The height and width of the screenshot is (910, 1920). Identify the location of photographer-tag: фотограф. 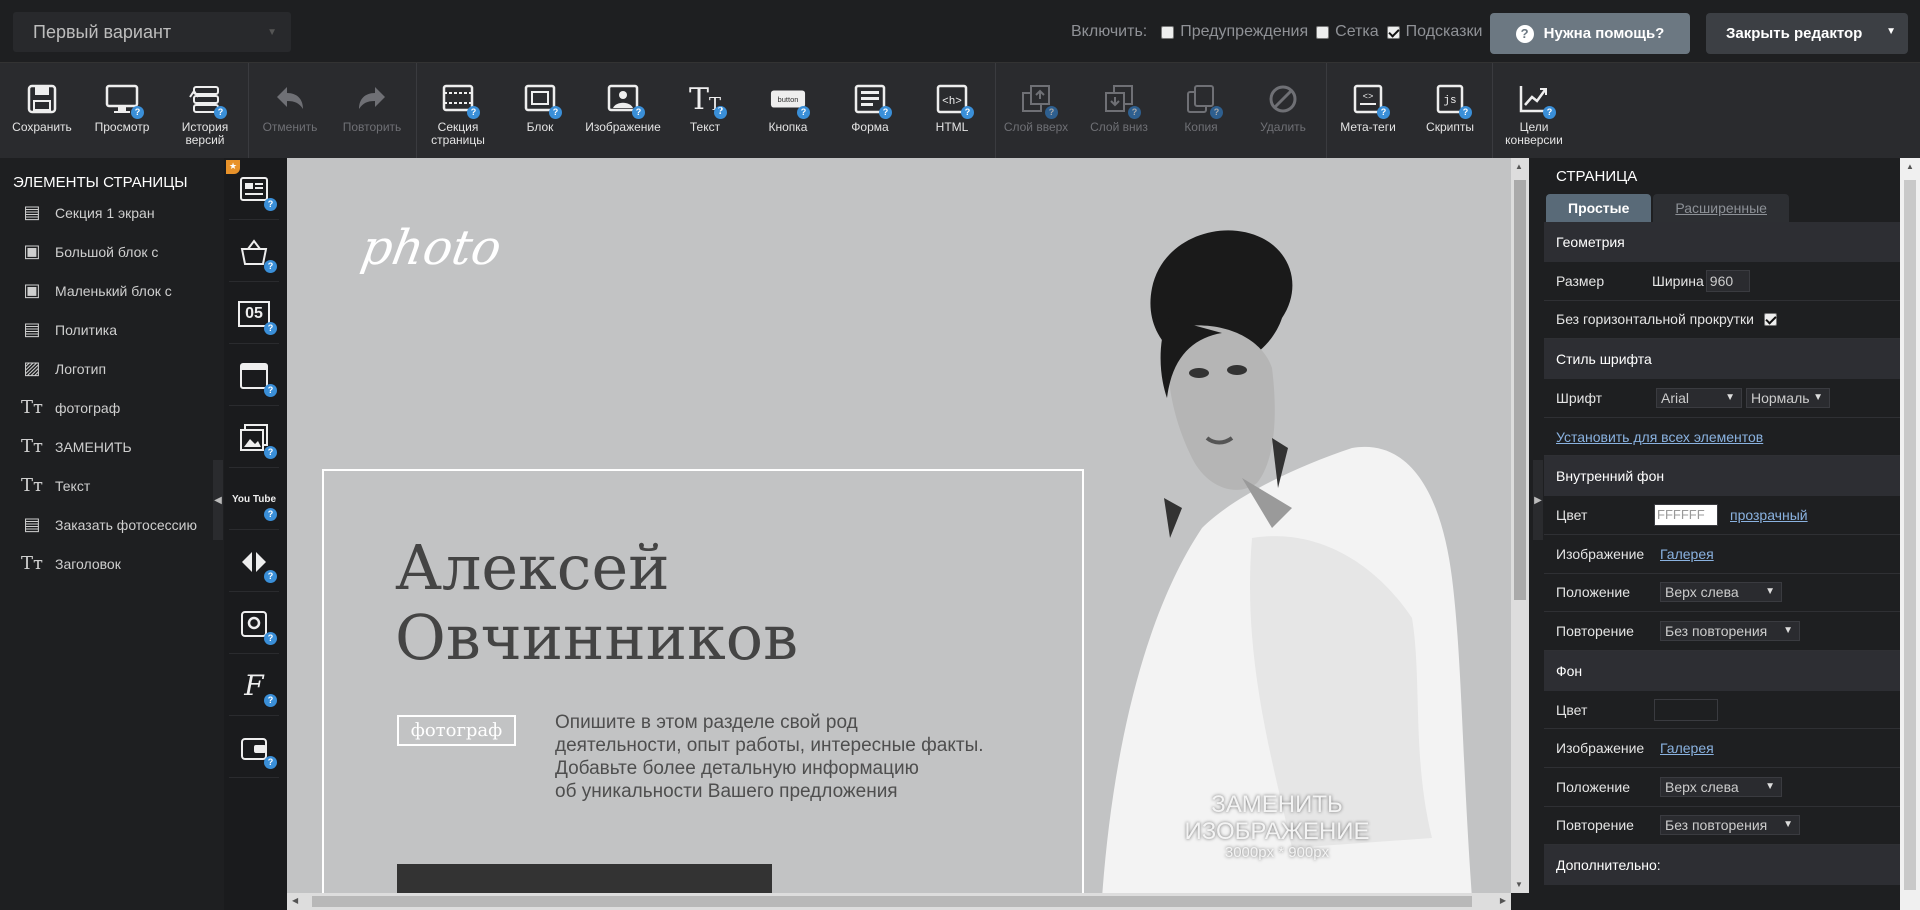
(456, 730).